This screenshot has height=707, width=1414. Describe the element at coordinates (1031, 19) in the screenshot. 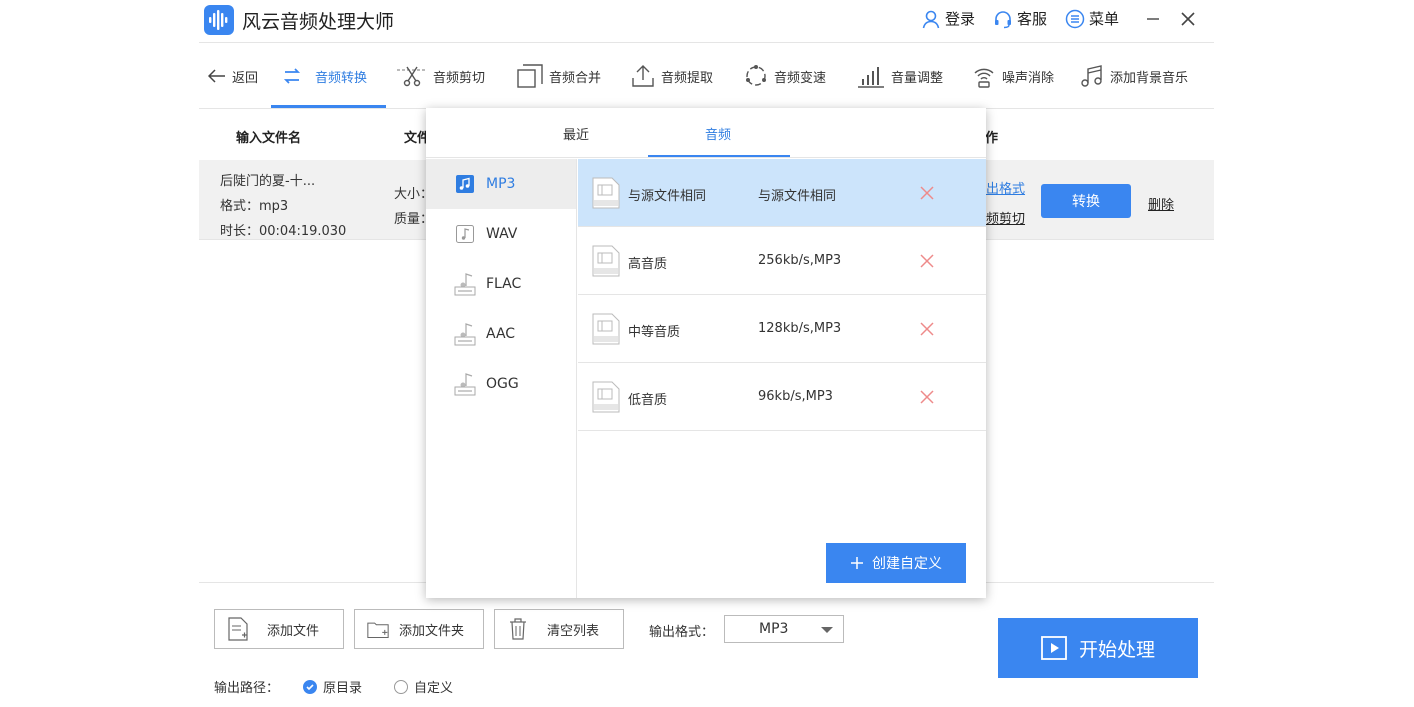

I see `service-label: 客服` at that location.